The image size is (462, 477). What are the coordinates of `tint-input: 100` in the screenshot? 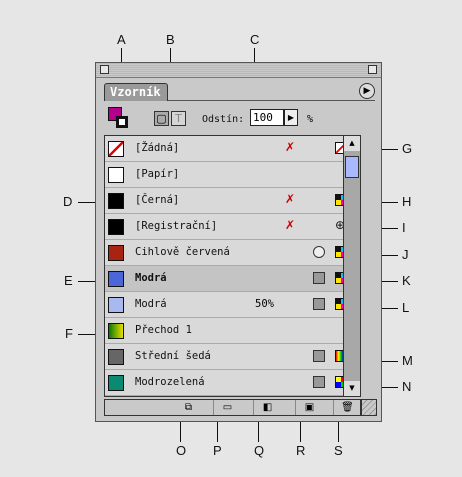 It's located at (267, 117).